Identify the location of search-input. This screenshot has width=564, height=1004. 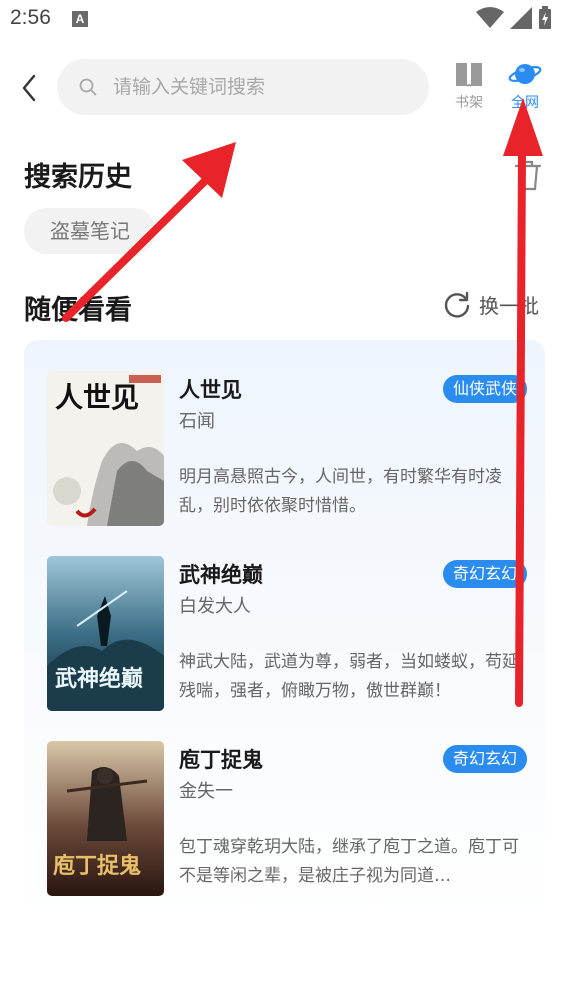
(253, 87).